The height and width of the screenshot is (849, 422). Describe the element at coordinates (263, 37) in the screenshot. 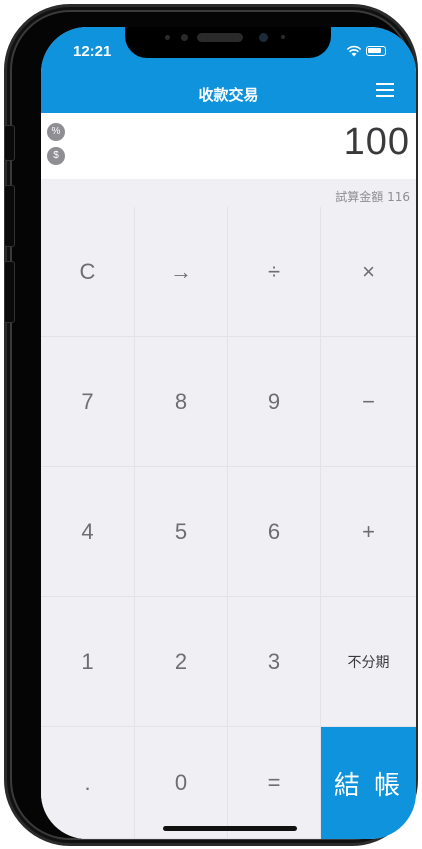

I see `camera-icon` at that location.